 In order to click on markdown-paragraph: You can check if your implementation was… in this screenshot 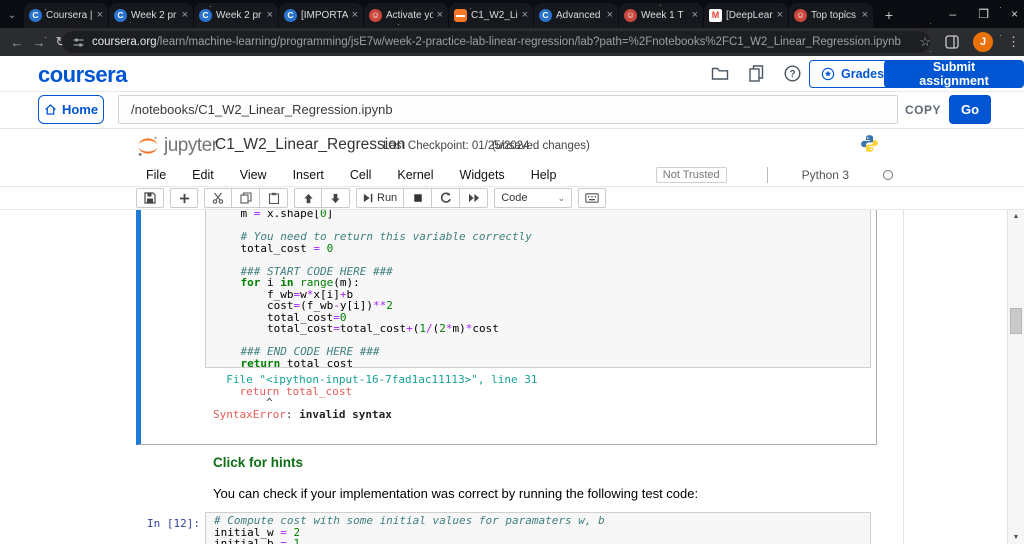, I will do `click(456, 493)`.